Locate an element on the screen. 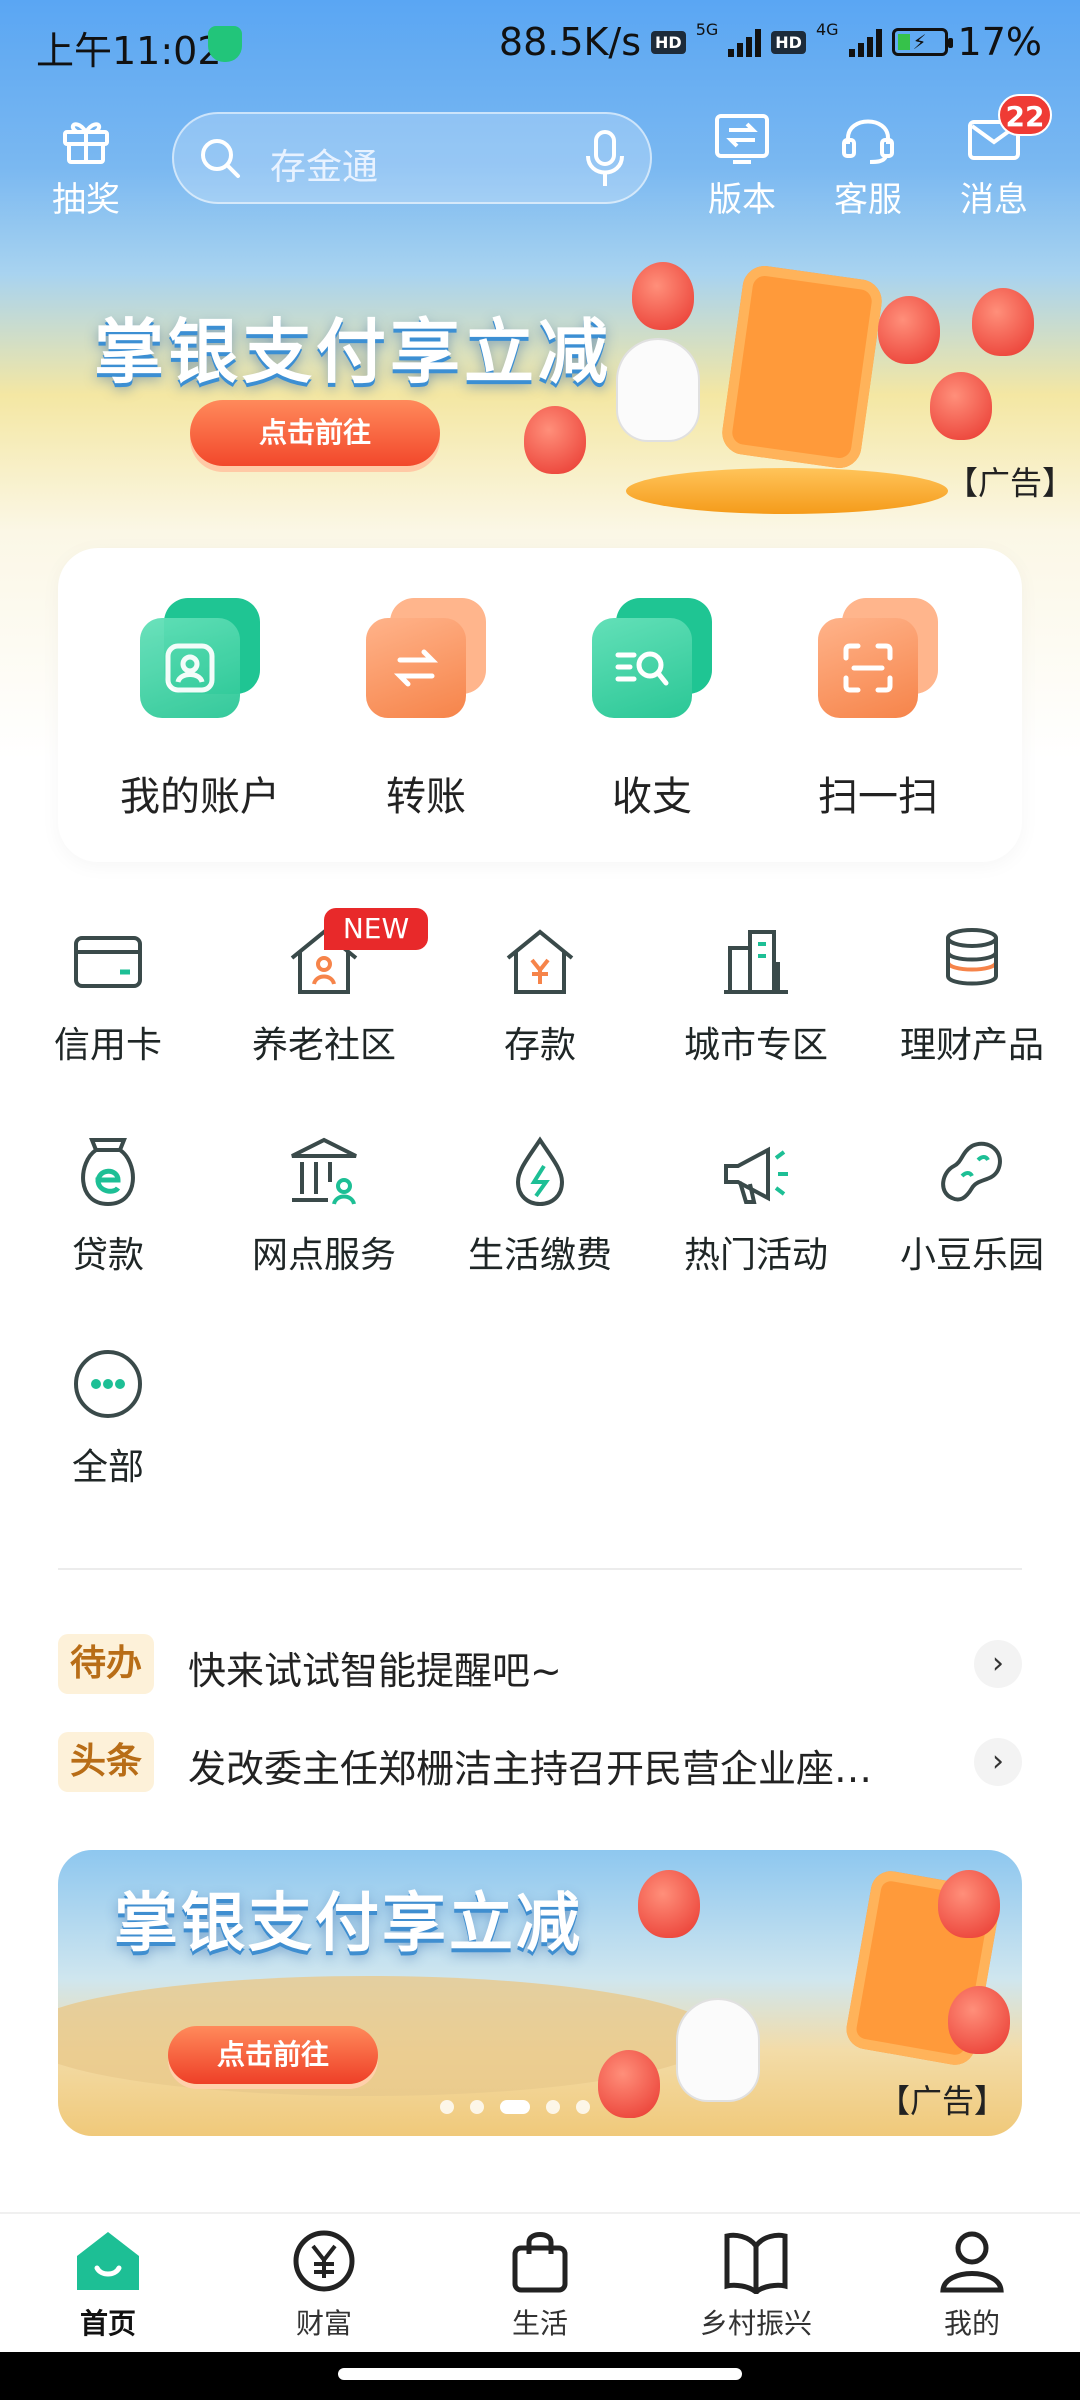 This screenshot has width=1080, height=2400. transfer-icon is located at coordinates (426, 658).